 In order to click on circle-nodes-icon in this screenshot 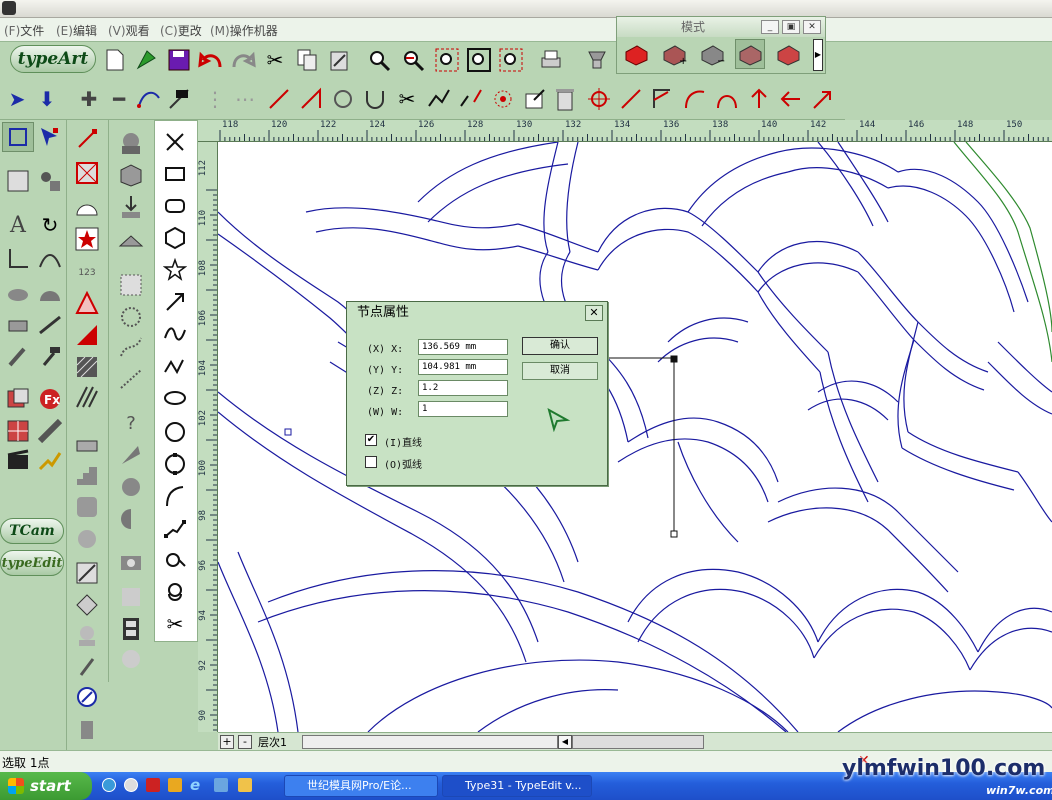, I will do `click(175, 464)`.